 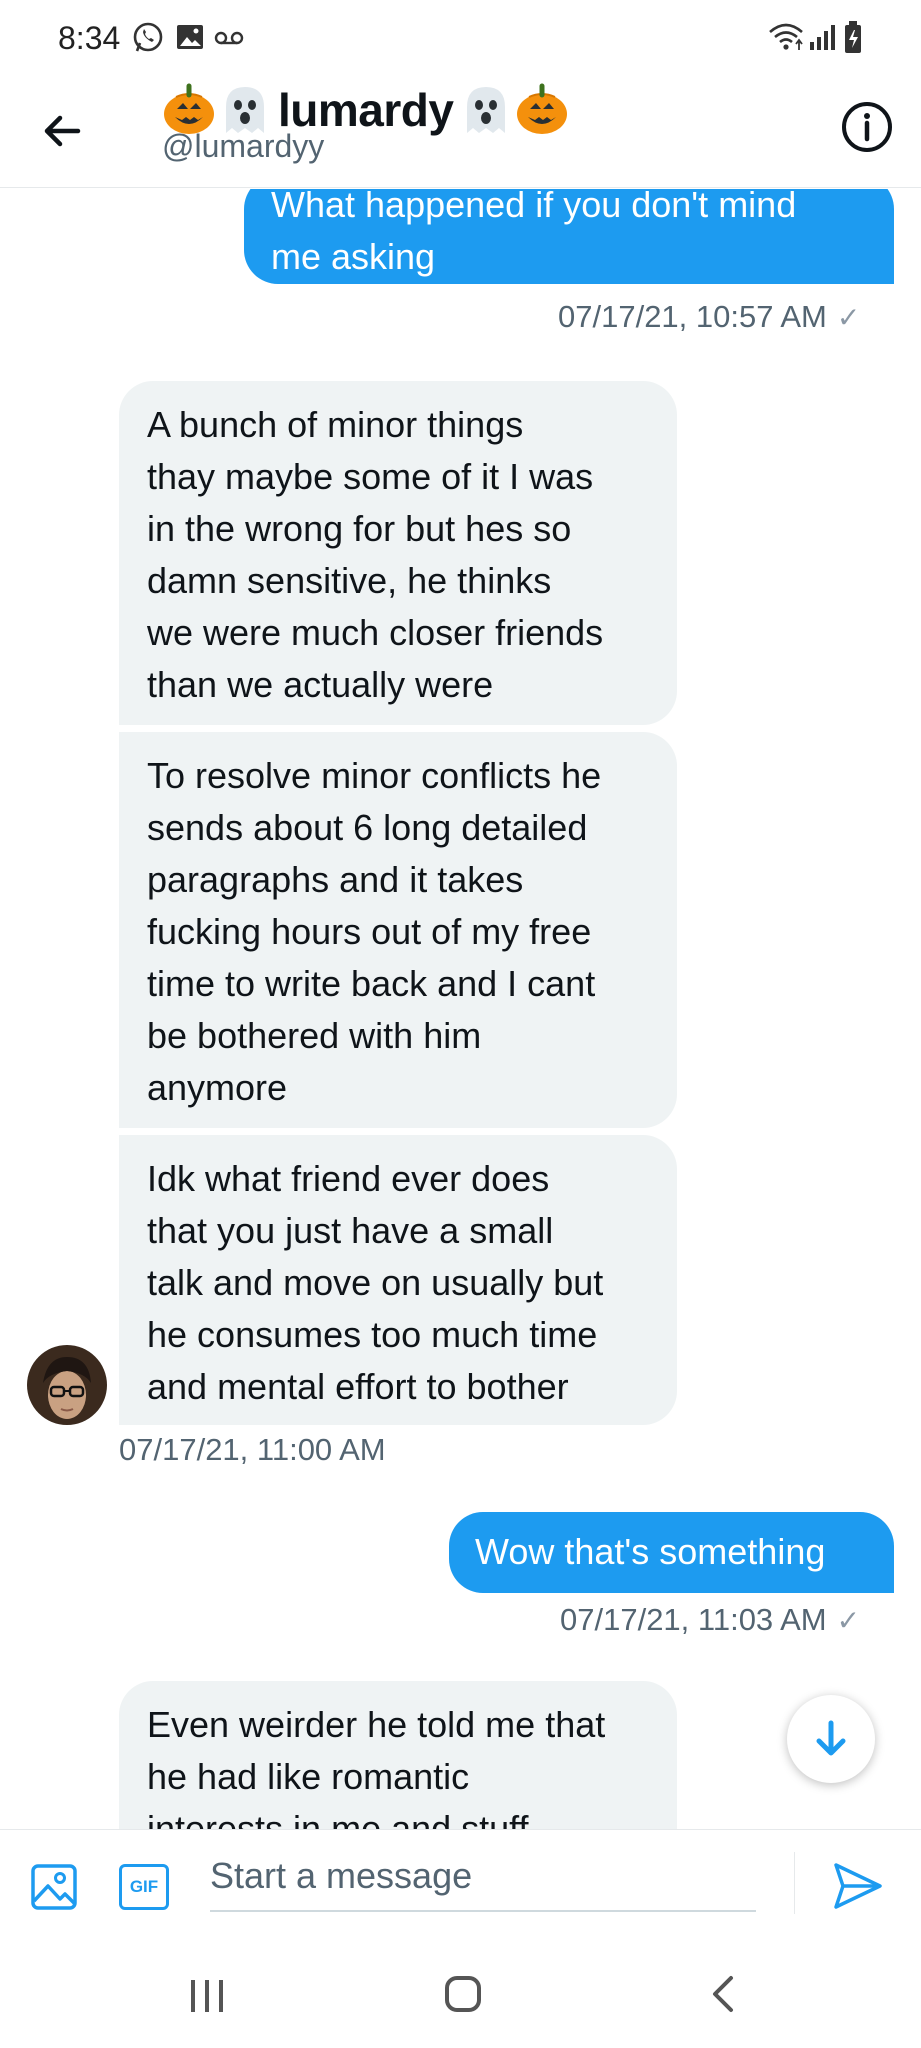 I want to click on message-line: paragraphs and it takes, so click(x=335, y=879).